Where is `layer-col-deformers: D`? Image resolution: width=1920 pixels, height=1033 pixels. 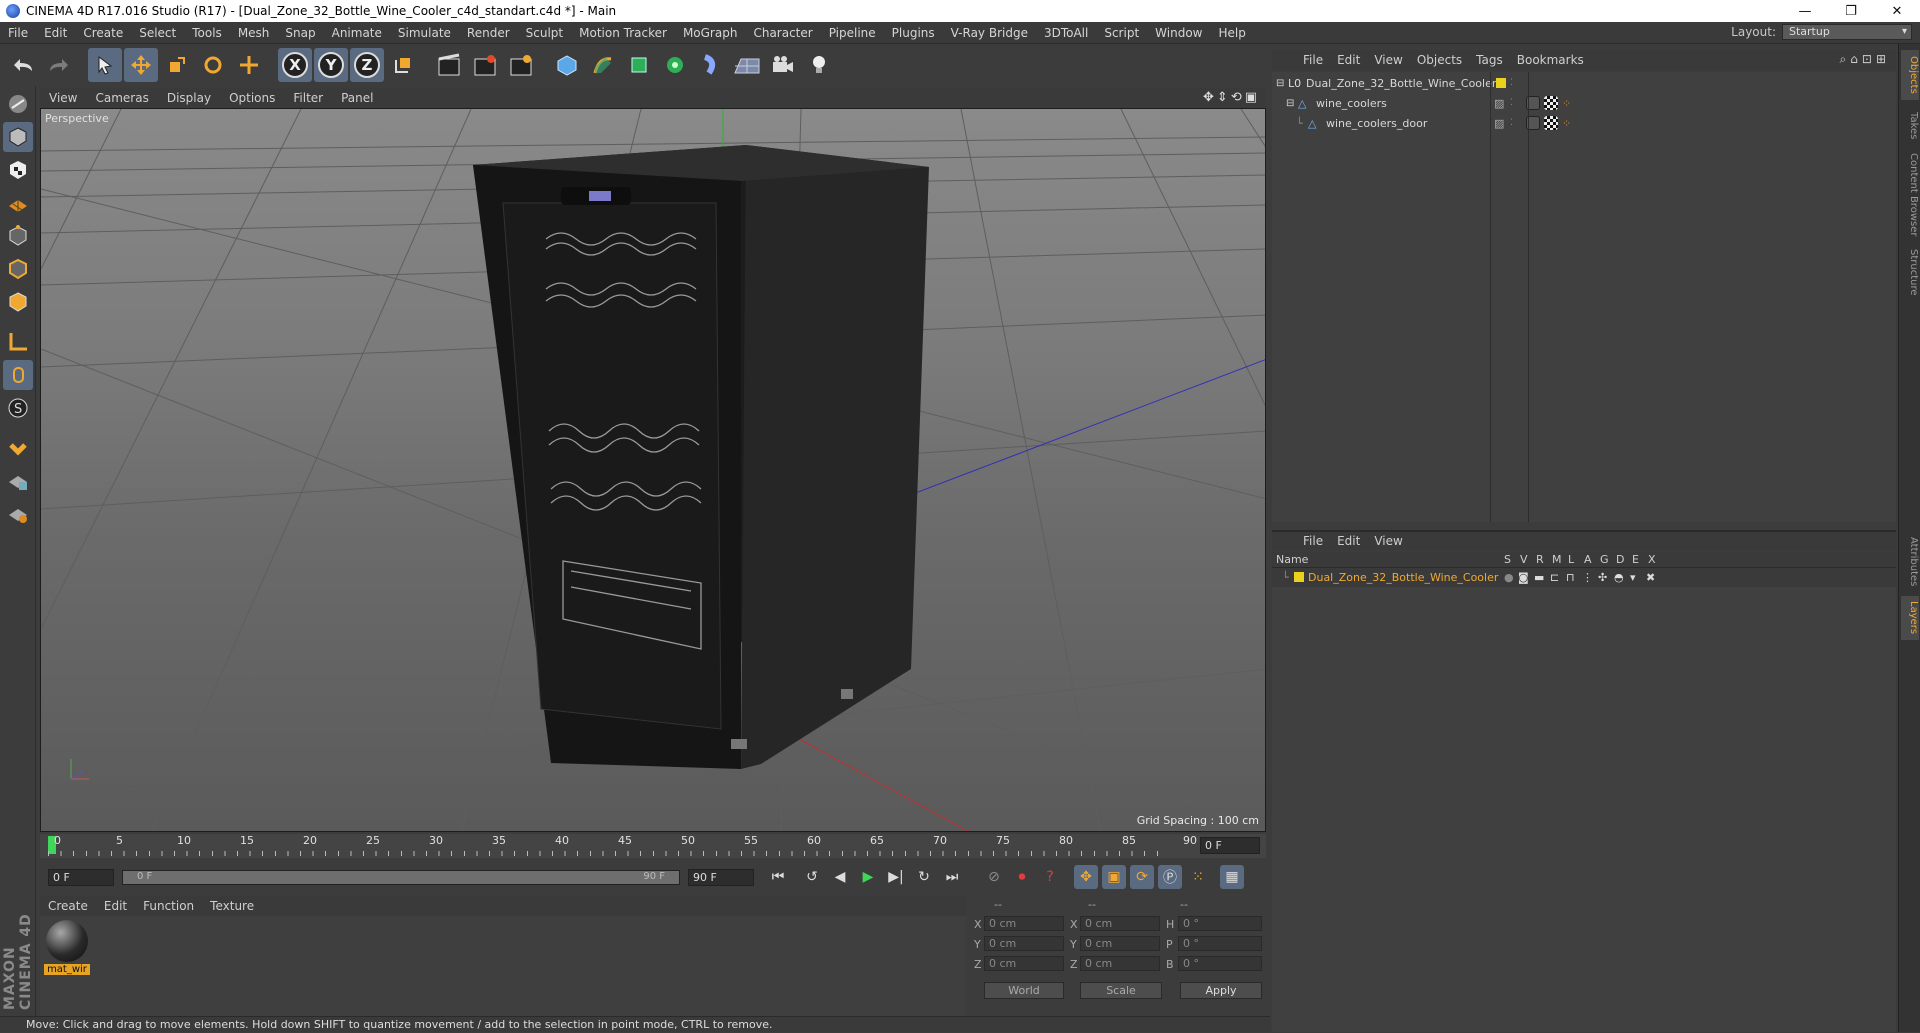 layer-col-deformers: D is located at coordinates (1620, 559).